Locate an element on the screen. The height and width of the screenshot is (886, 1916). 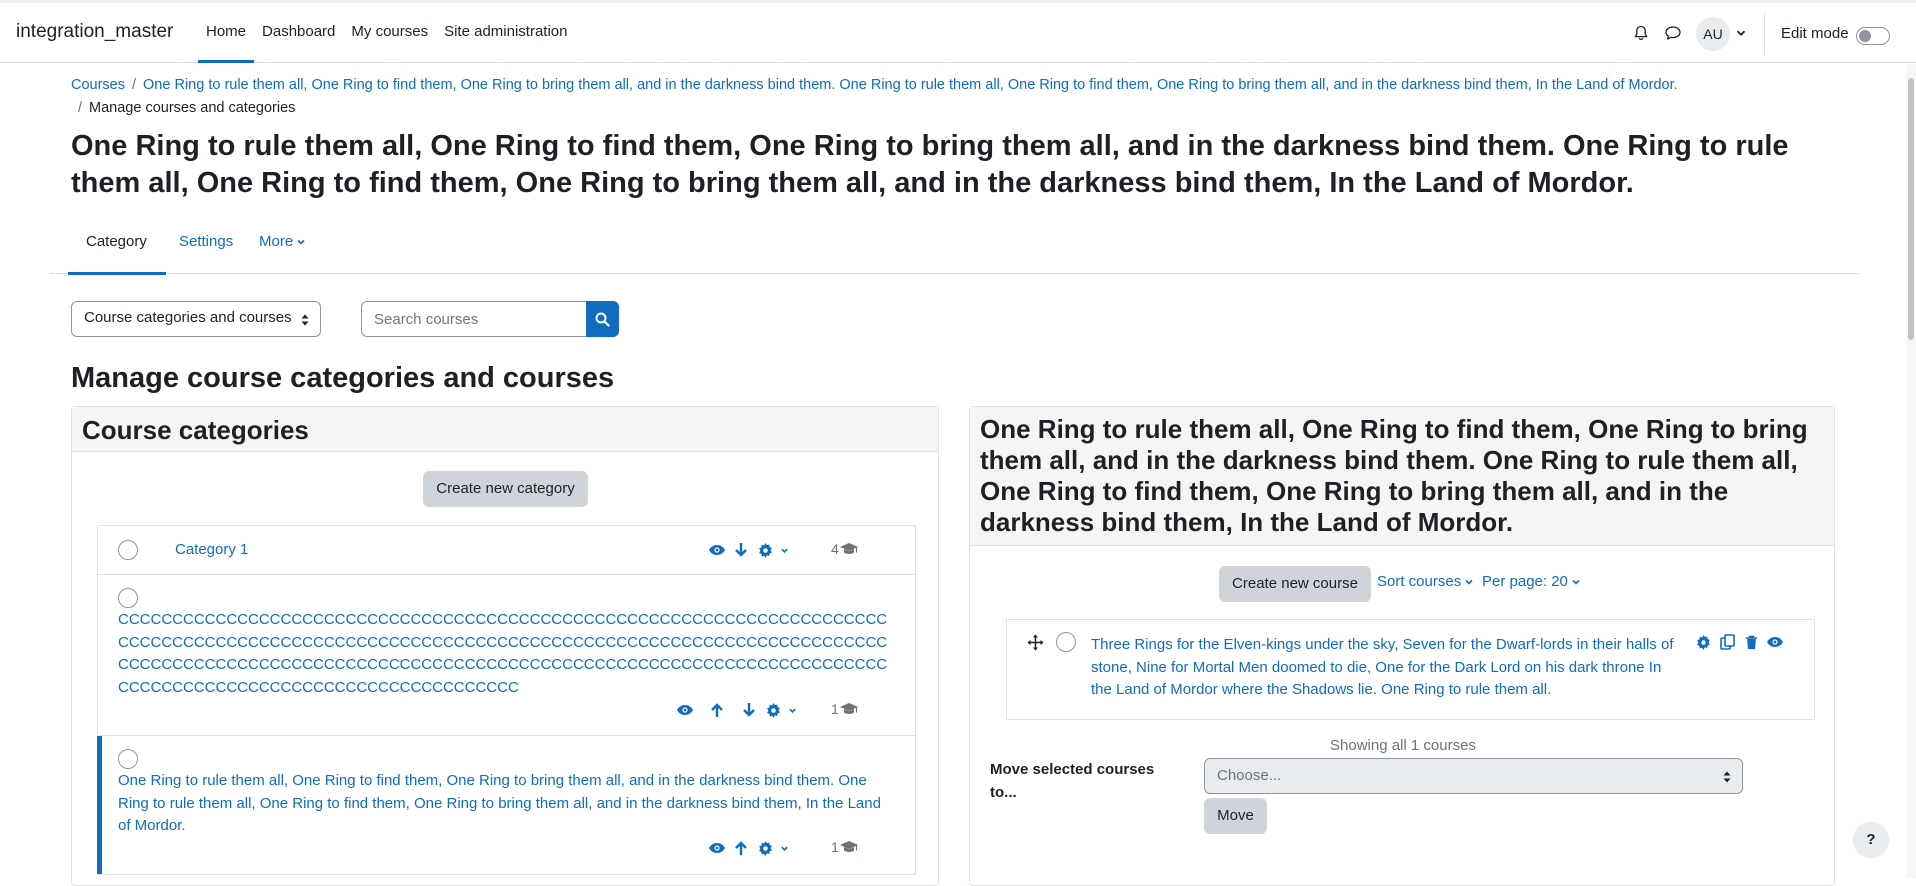
view-mode-select: Course categories and courses is located at coordinates (196, 319).